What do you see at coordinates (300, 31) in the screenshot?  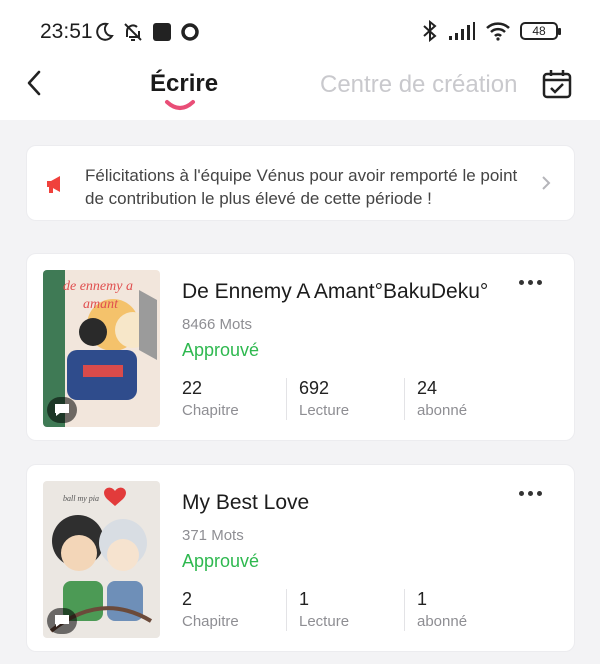 I see `status-bar: 23:51 48` at bounding box center [300, 31].